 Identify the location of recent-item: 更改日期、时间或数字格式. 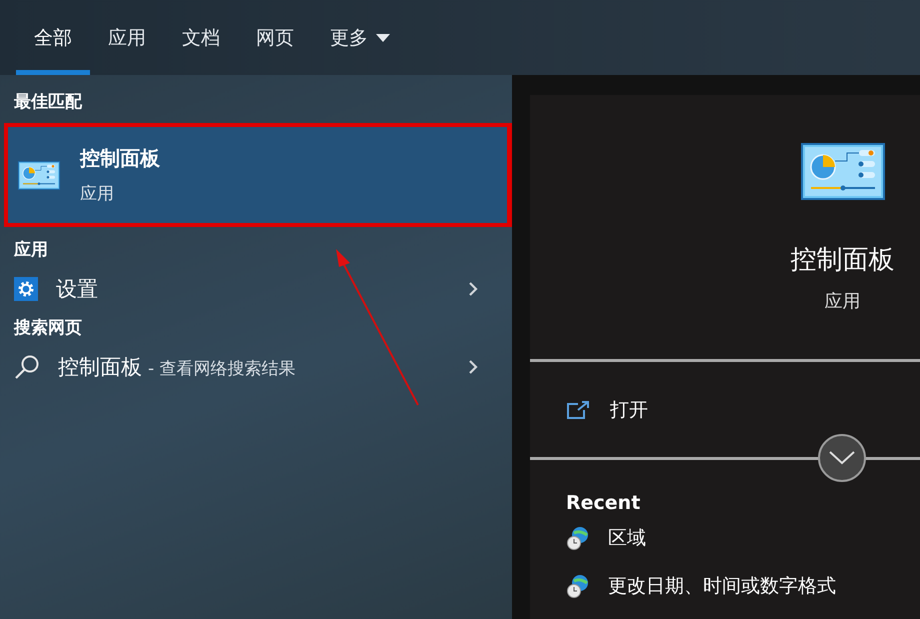
(725, 586).